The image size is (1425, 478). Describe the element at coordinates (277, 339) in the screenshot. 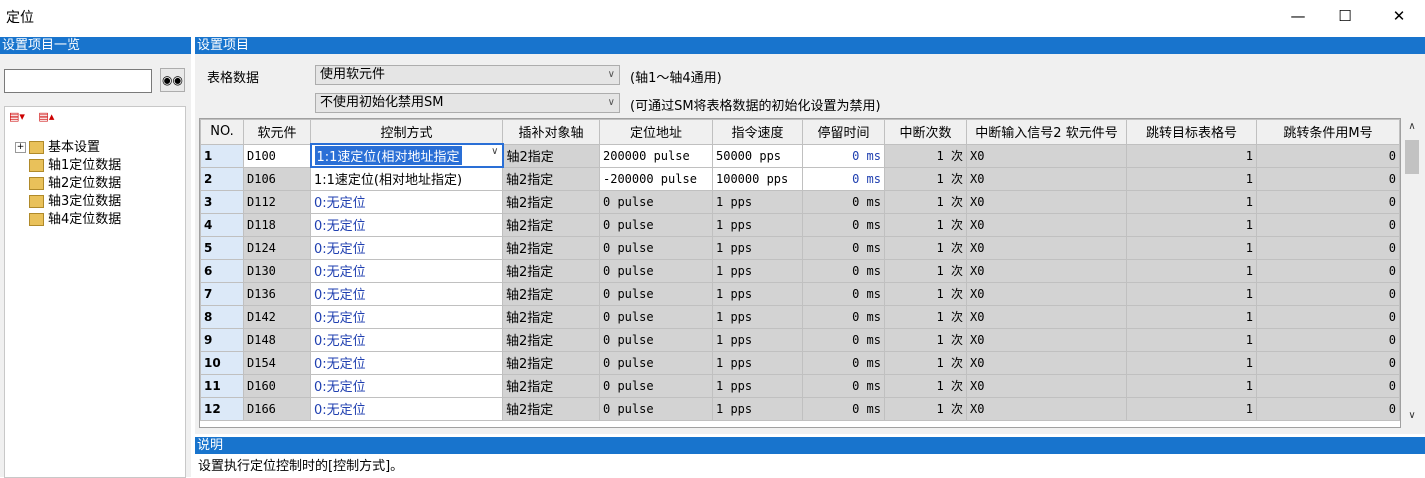

I see `cell-device: D148` at that location.